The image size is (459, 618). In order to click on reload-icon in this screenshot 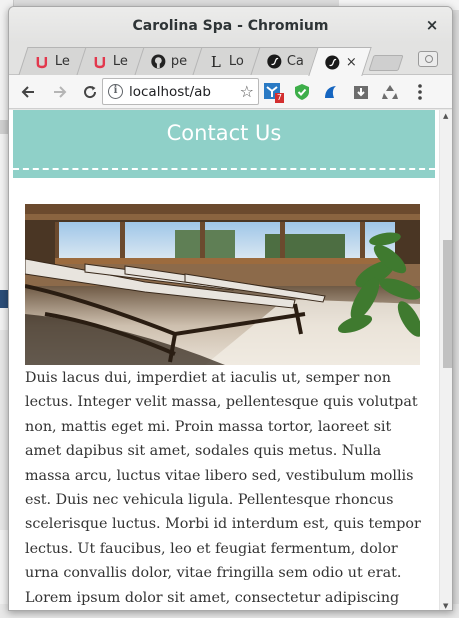, I will do `click(90, 91)`.